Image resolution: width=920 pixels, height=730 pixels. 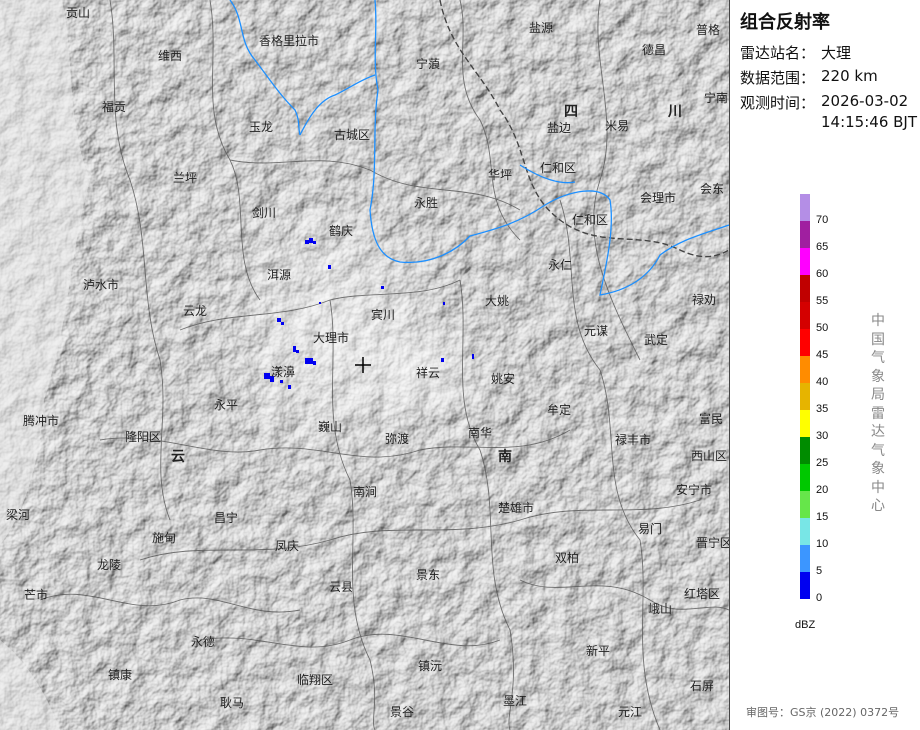 I want to click on legend-label: 10, so click(x=822, y=544).